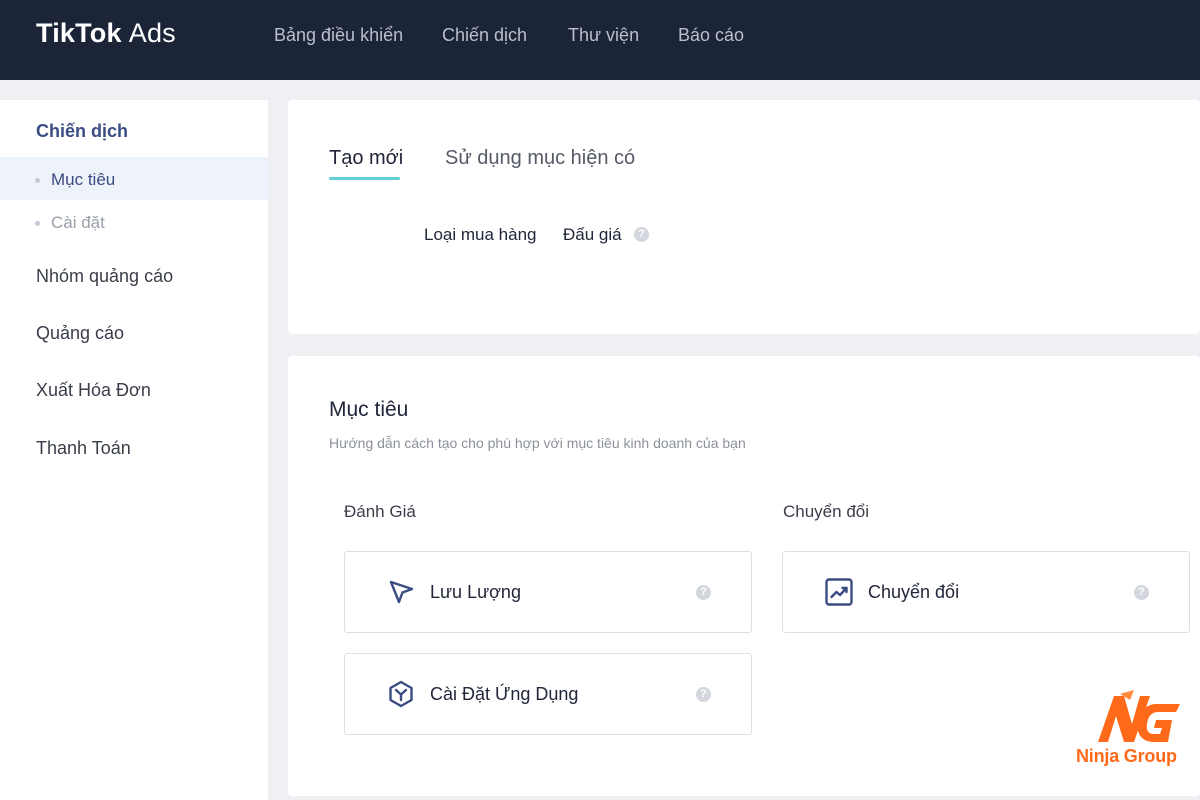 This screenshot has height=800, width=1200. Describe the element at coordinates (504, 694) in the screenshot. I see `objective-option-label: Cài Đặt Ứng Dụng` at that location.